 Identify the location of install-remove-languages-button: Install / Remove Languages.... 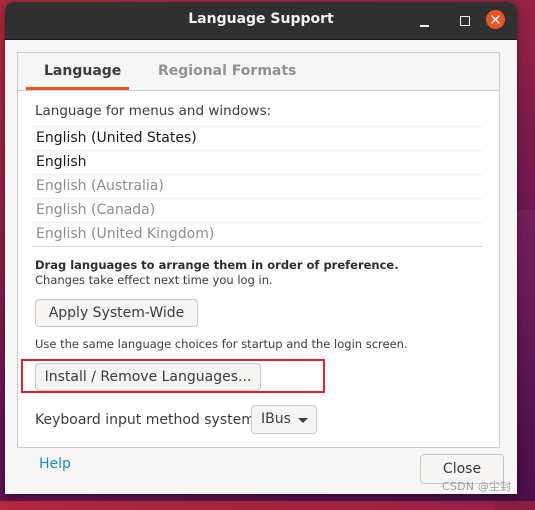
(148, 377).